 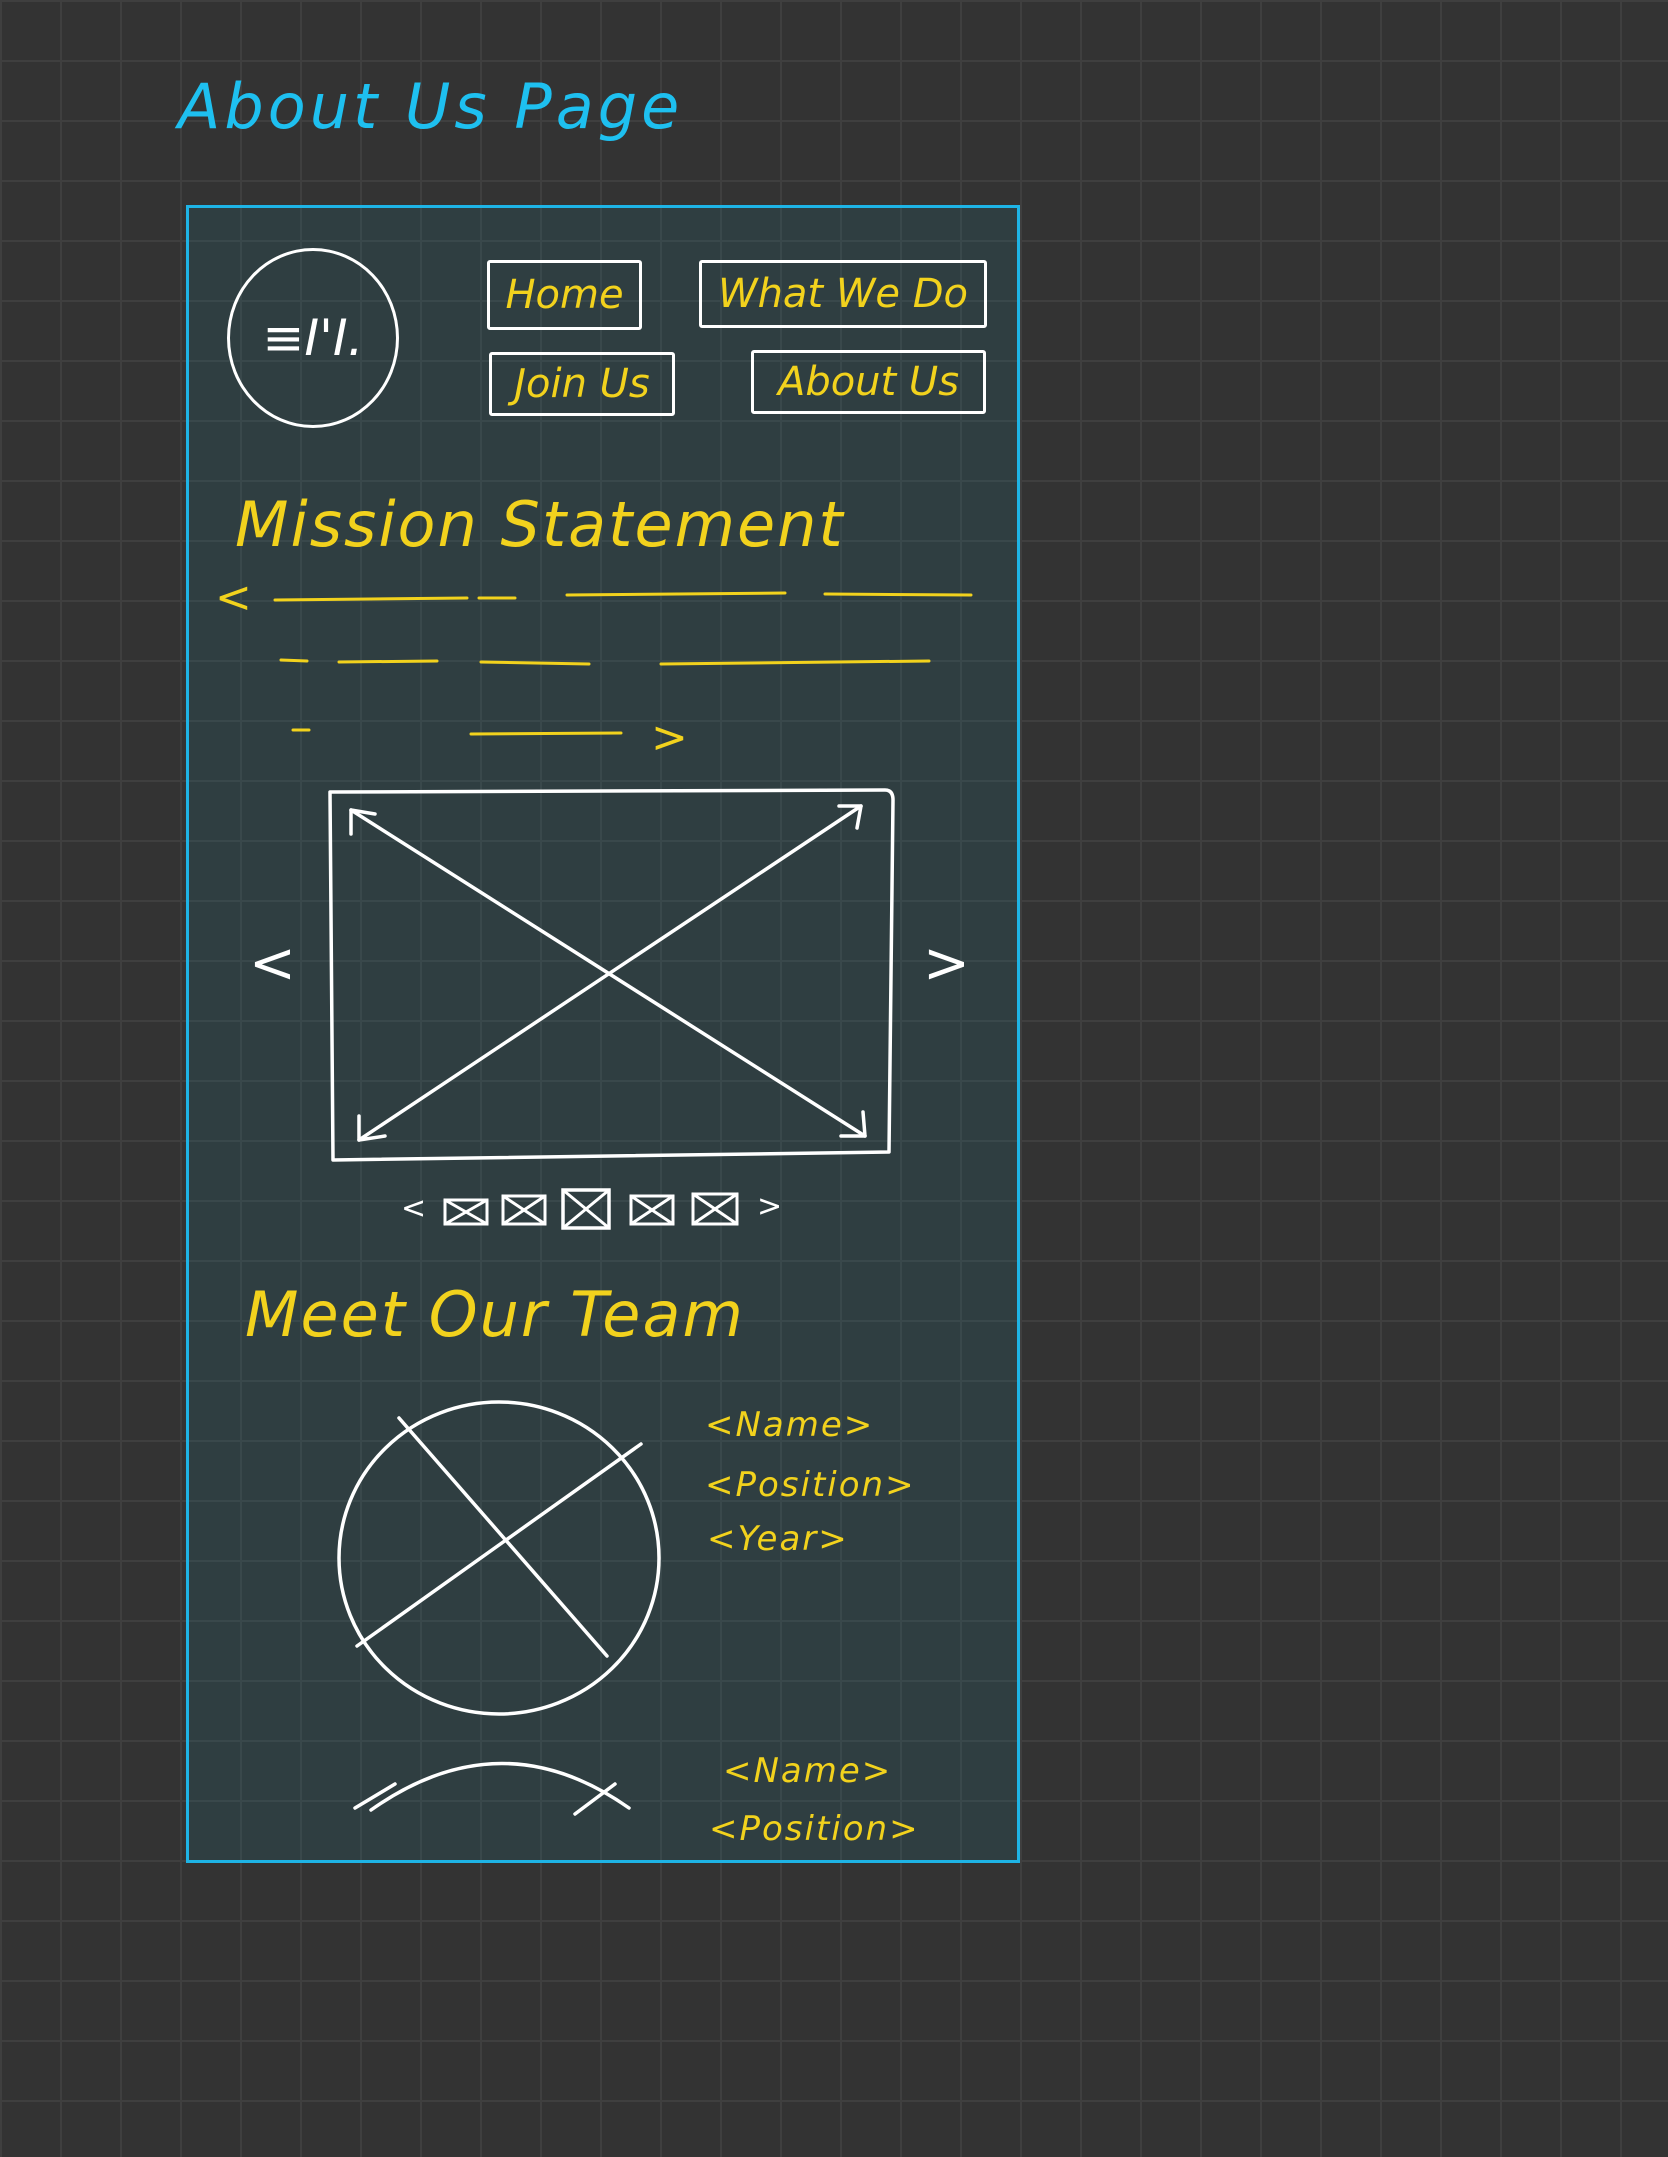 I want to click on team-member-2-name: <Name>, so click(x=808, y=1771).